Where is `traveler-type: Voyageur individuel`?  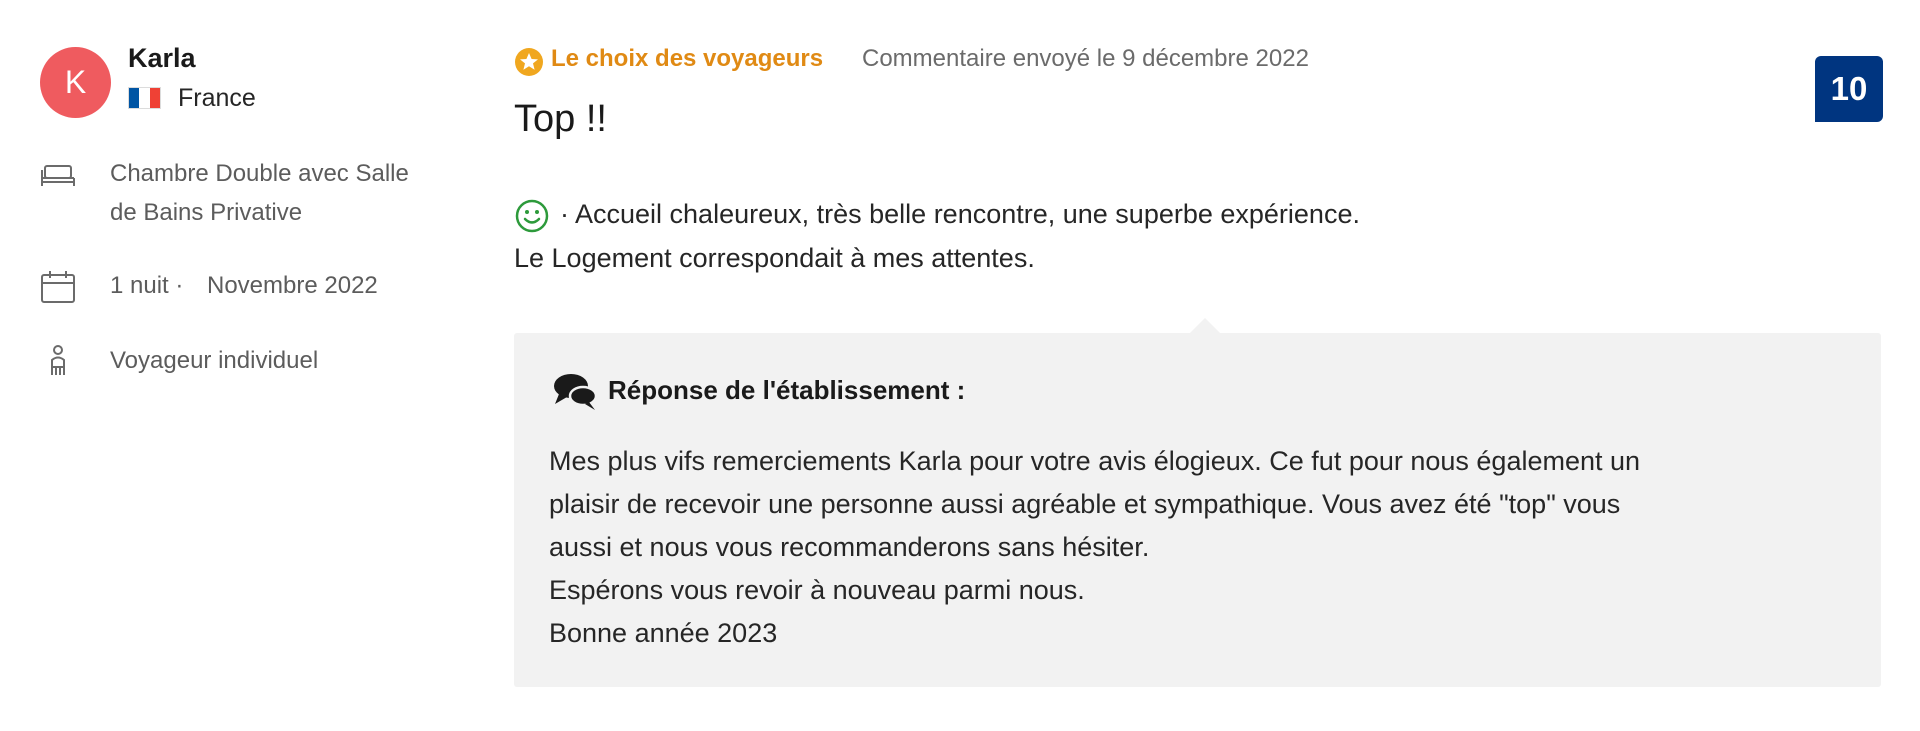
traveler-type: Voyageur individuel is located at coordinates (214, 360).